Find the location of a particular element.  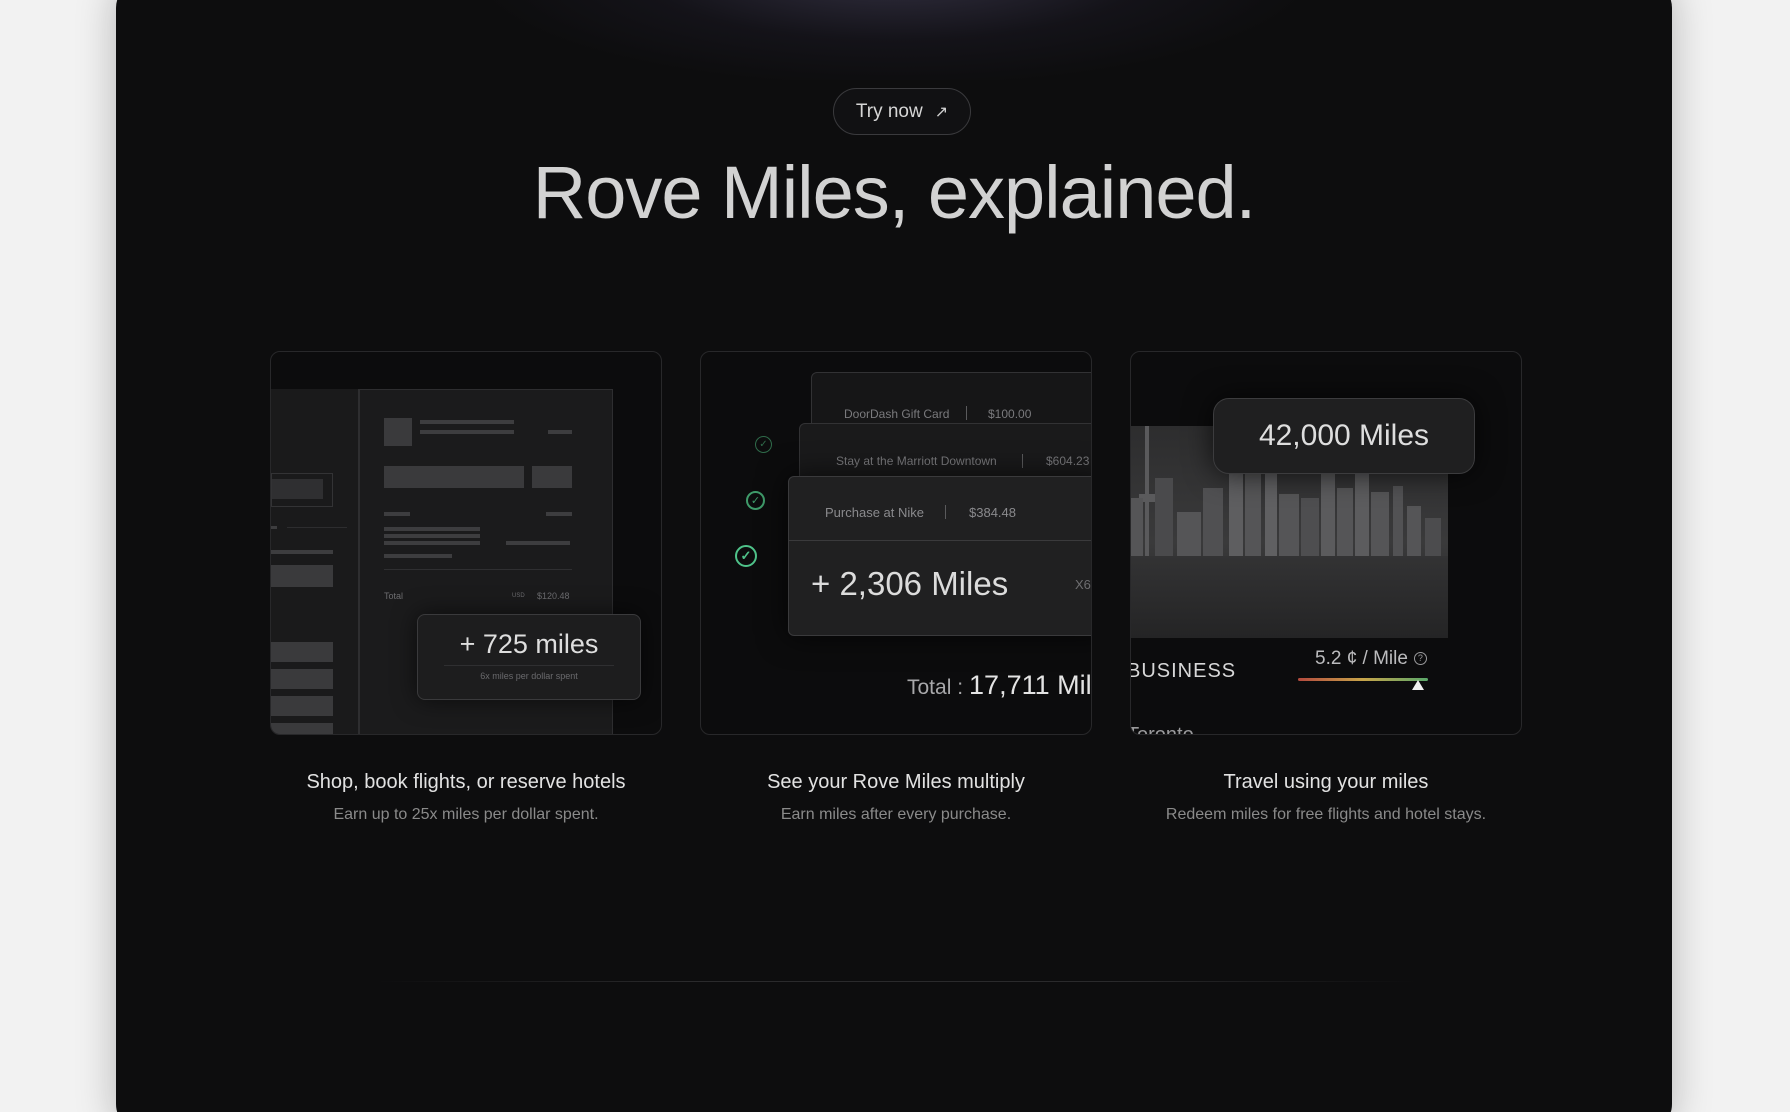

try-now-label: Try now is located at coordinates (889, 111).